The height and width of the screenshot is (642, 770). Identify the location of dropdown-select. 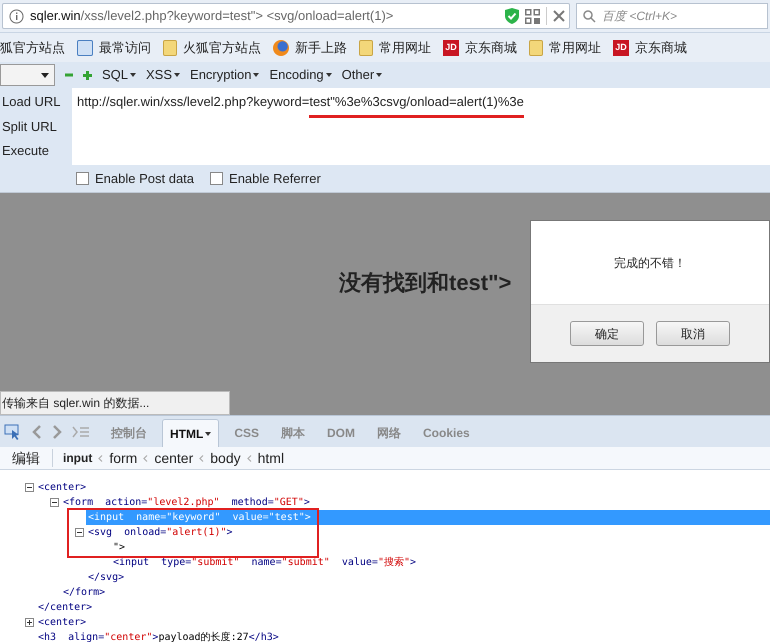
(27, 75).